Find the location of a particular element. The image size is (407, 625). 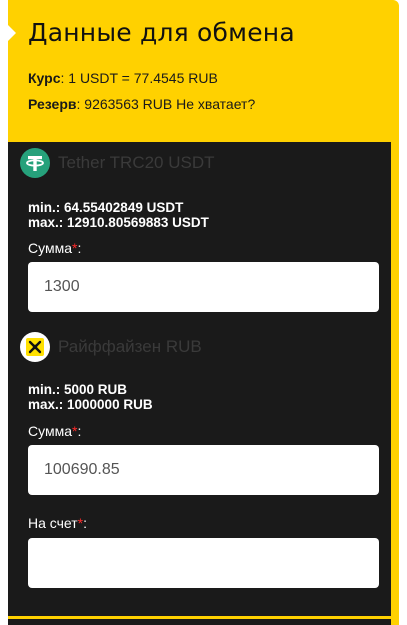

raiffeisen-icon is located at coordinates (35, 347).